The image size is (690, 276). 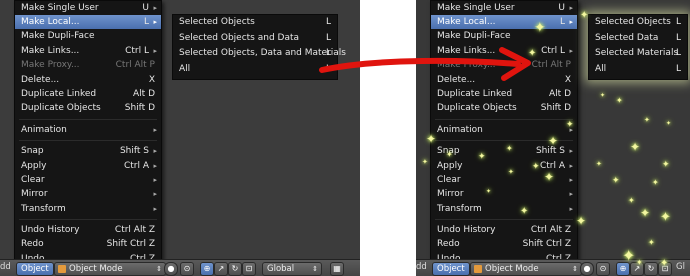 I want to click on menu-item-label: Selected Materials, so click(x=637, y=53).